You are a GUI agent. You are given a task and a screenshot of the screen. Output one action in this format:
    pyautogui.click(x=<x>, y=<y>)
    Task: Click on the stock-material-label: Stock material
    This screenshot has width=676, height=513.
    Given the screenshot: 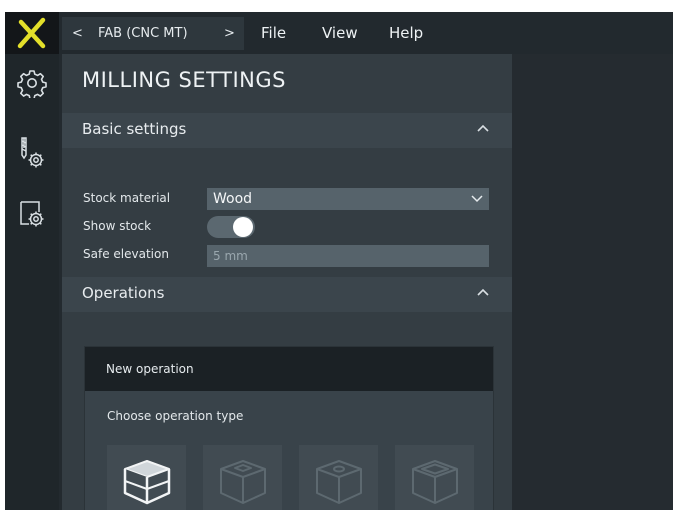 What is the action you would take?
    pyautogui.click(x=127, y=198)
    